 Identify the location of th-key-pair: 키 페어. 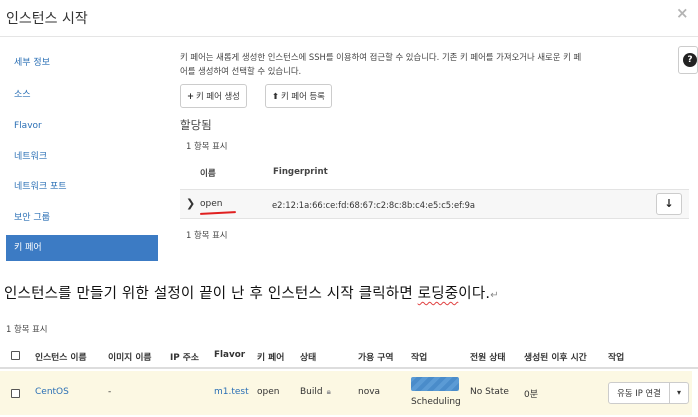
(270, 356).